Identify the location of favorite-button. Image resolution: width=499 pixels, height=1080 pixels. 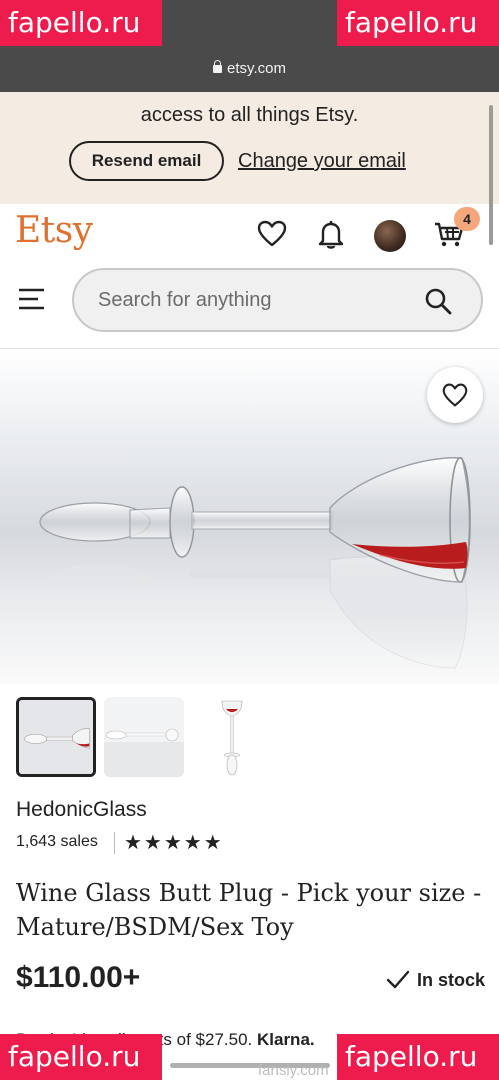
(455, 395).